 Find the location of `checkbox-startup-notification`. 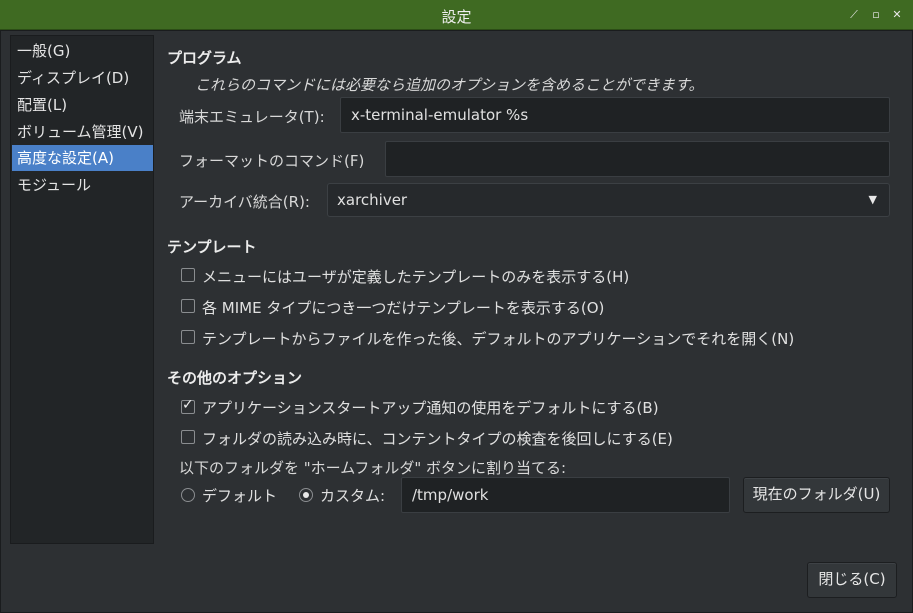

checkbox-startup-notification is located at coordinates (188, 405).